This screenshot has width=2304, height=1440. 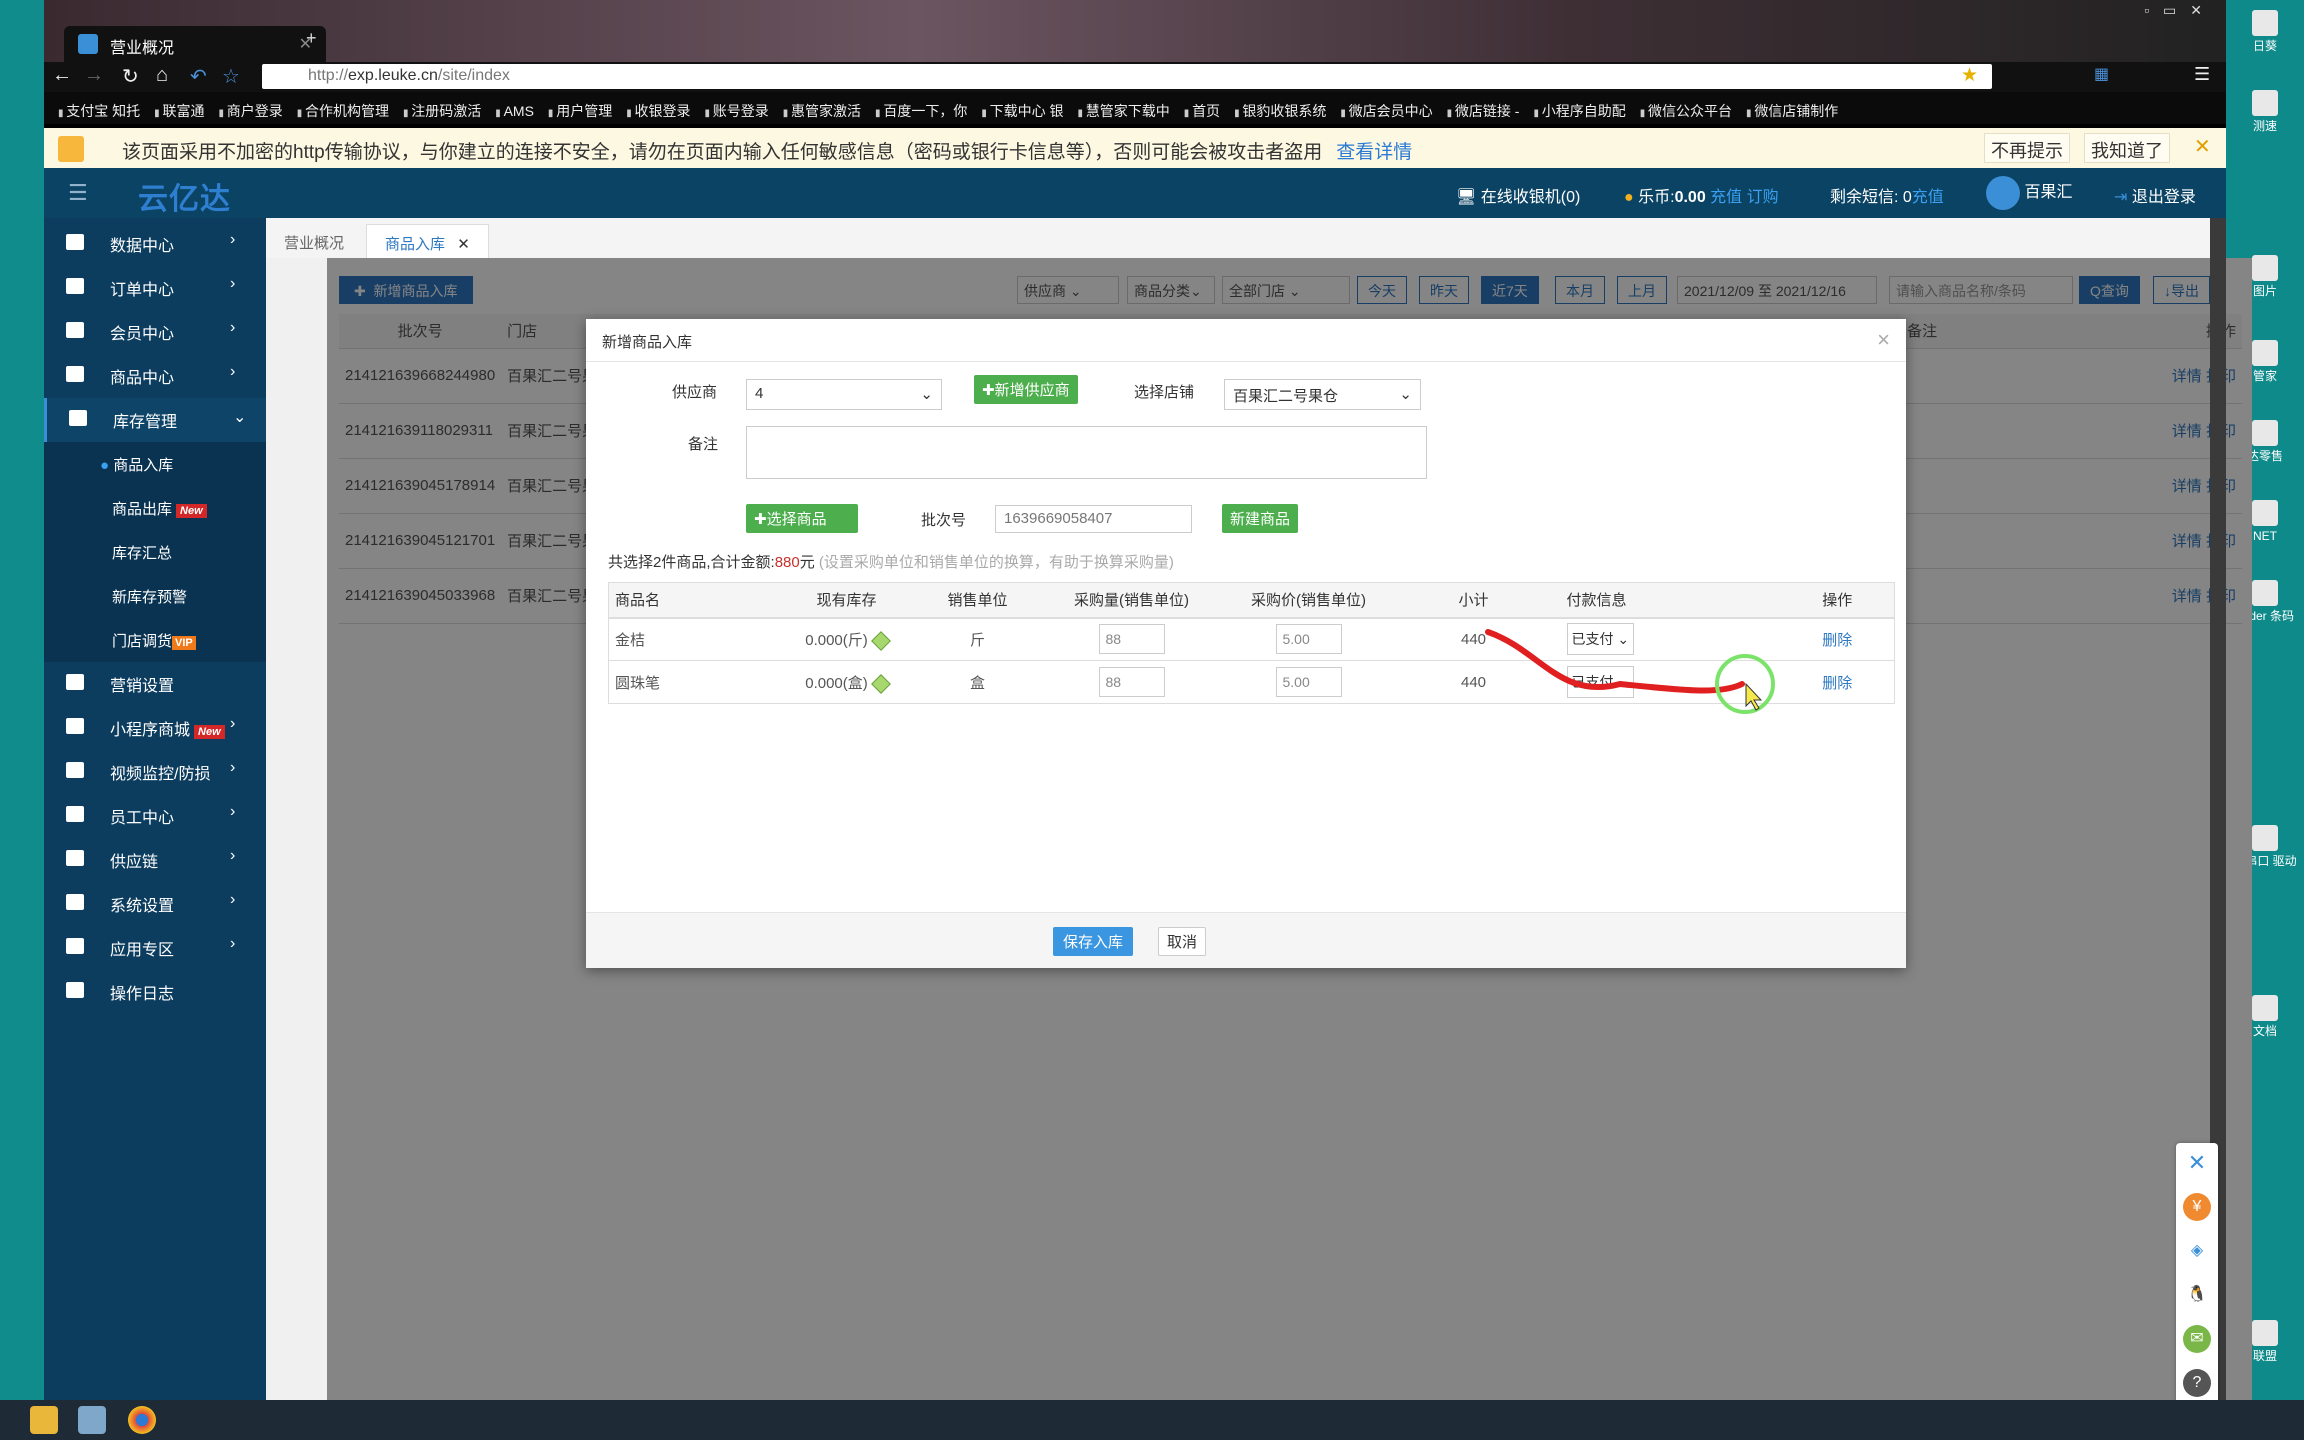 What do you see at coordinates (44, 1420) in the screenshot?
I see `file-explorer-icon` at bounding box center [44, 1420].